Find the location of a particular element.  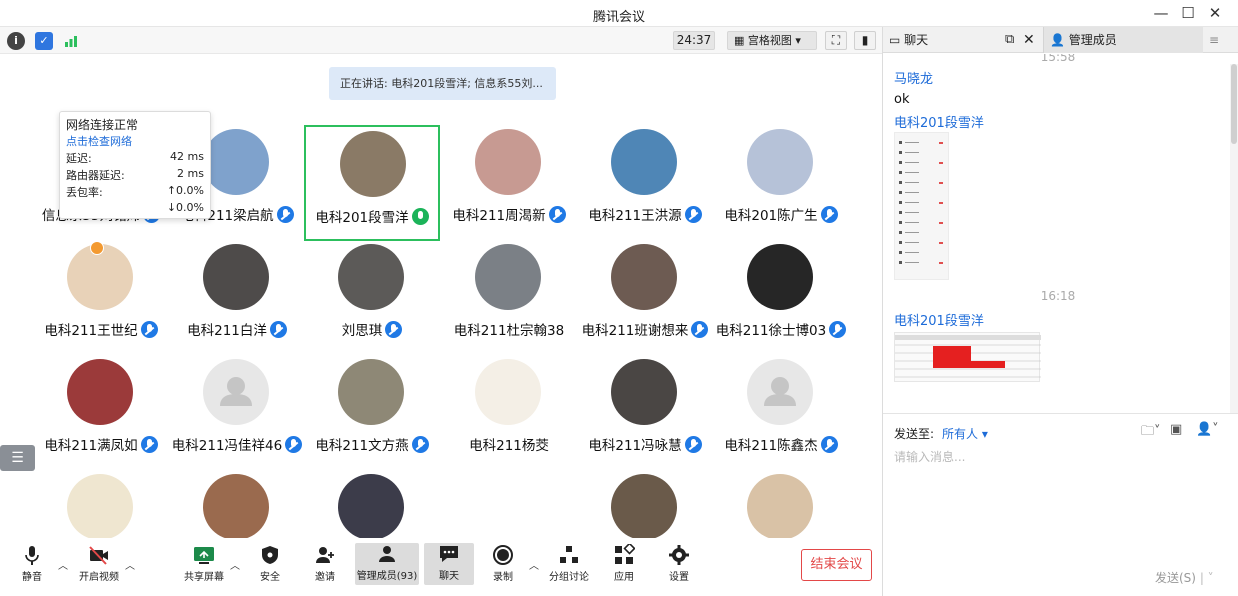

video-off-icon is located at coordinates (98, 555).